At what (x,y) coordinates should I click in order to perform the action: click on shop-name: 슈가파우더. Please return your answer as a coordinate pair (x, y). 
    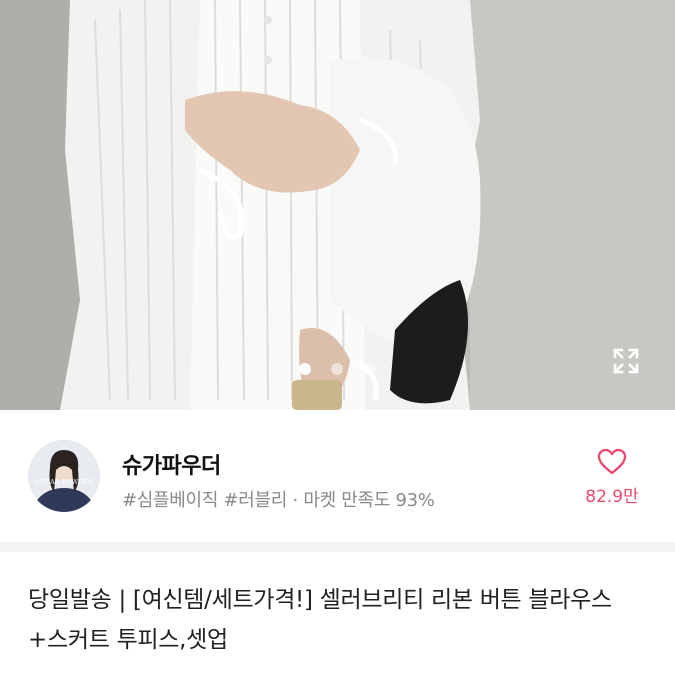
    Looking at the image, I should click on (171, 464).